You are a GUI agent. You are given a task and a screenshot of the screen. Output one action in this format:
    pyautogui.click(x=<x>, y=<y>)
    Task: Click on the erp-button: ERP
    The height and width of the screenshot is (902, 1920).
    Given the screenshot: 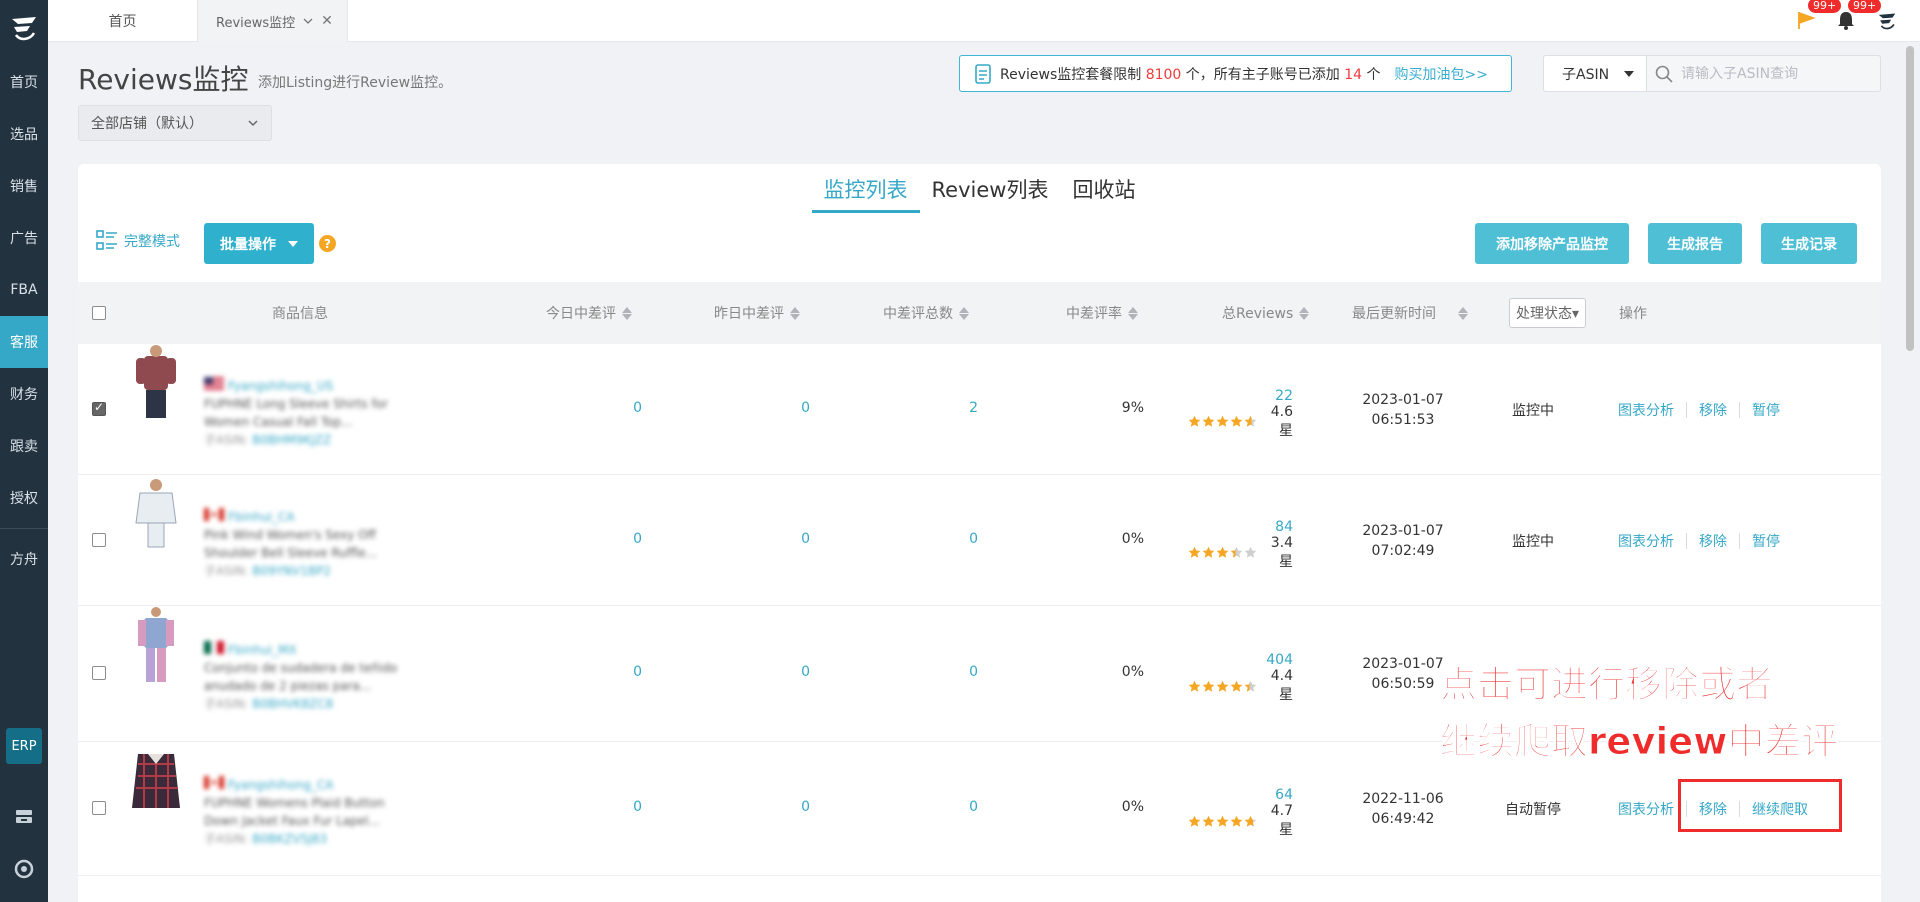 What is the action you would take?
    pyautogui.click(x=24, y=746)
    